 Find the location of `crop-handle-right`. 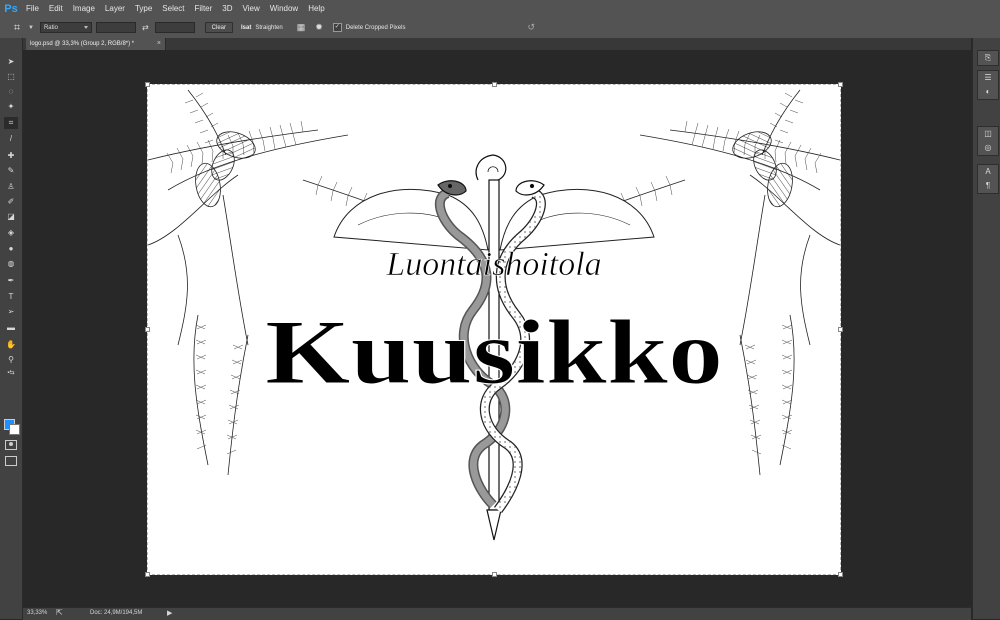

crop-handle-right is located at coordinates (840, 329).